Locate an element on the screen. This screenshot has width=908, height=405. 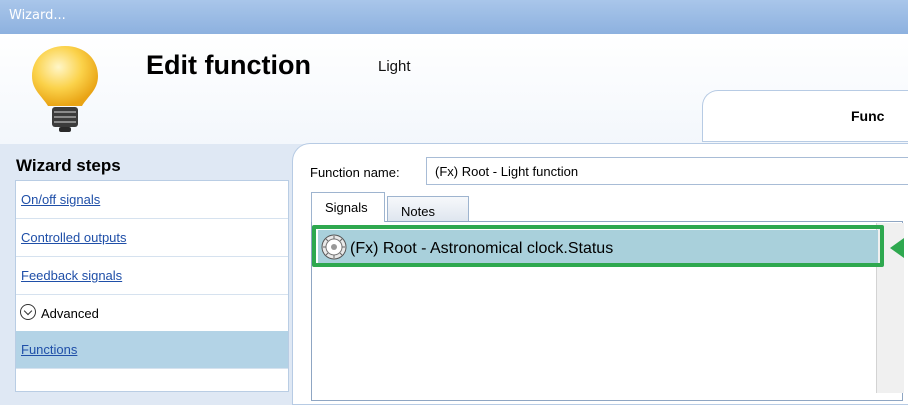
sidebar-item-label: On/off signals is located at coordinates (60, 199).